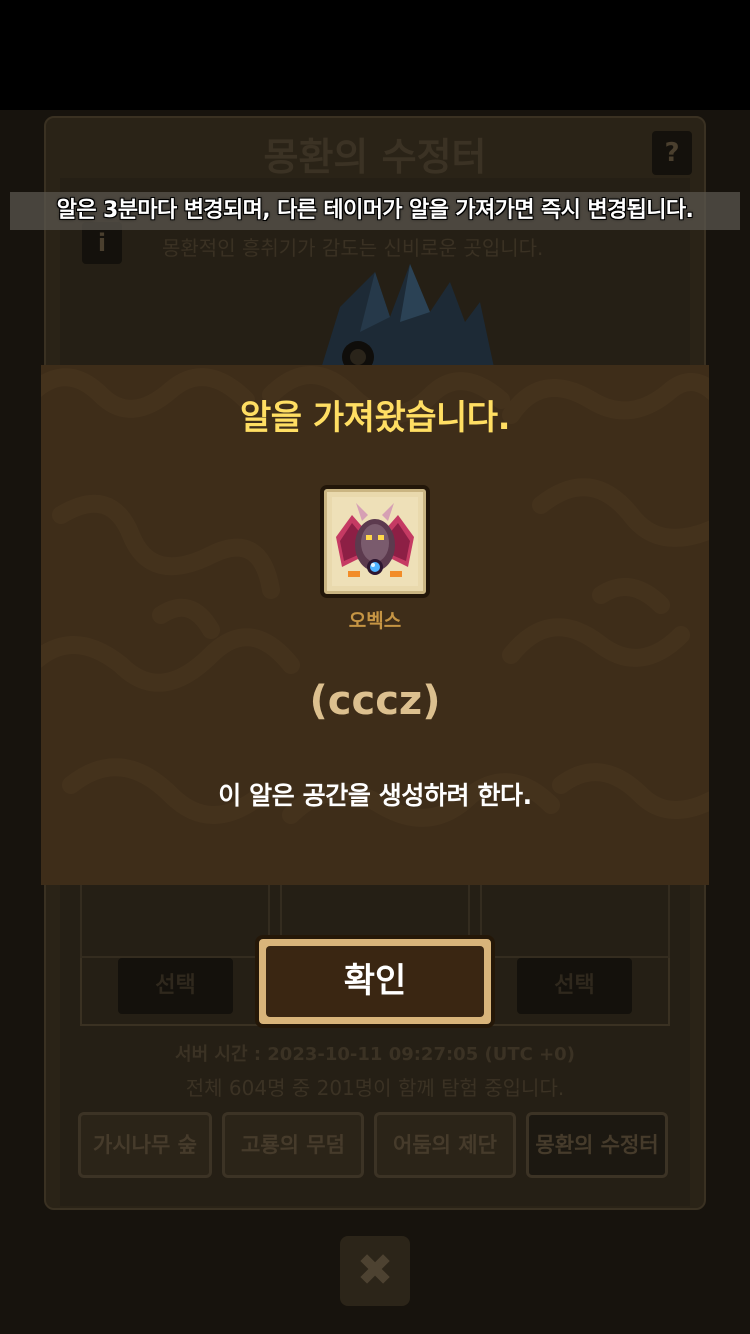 This screenshot has width=750, height=1334. I want to click on crystal-icon, so click(407, 318).